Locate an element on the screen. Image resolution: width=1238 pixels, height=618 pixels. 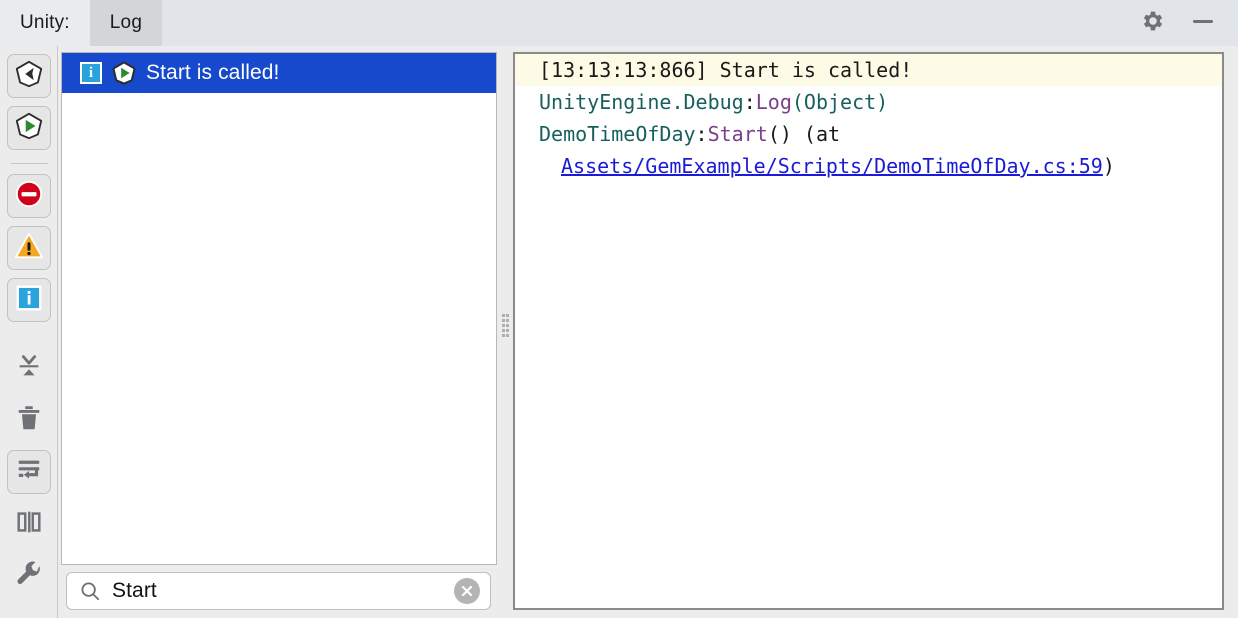
toolbar-play-button is located at coordinates (28, 128).